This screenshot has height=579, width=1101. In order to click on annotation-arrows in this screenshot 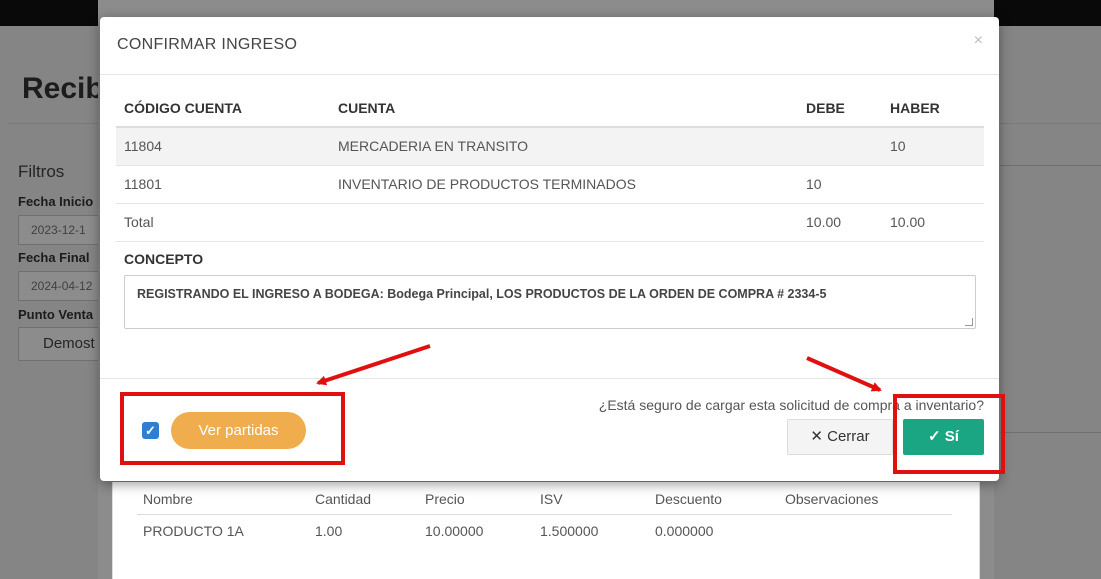, I will do `click(599, 368)`.